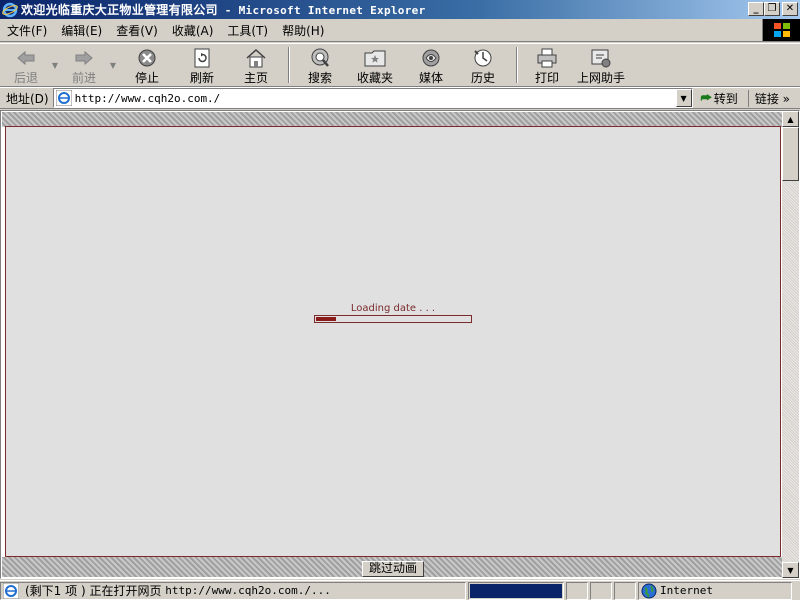 The height and width of the screenshot is (600, 800). I want to click on media-button: 媒体, so click(431, 65).